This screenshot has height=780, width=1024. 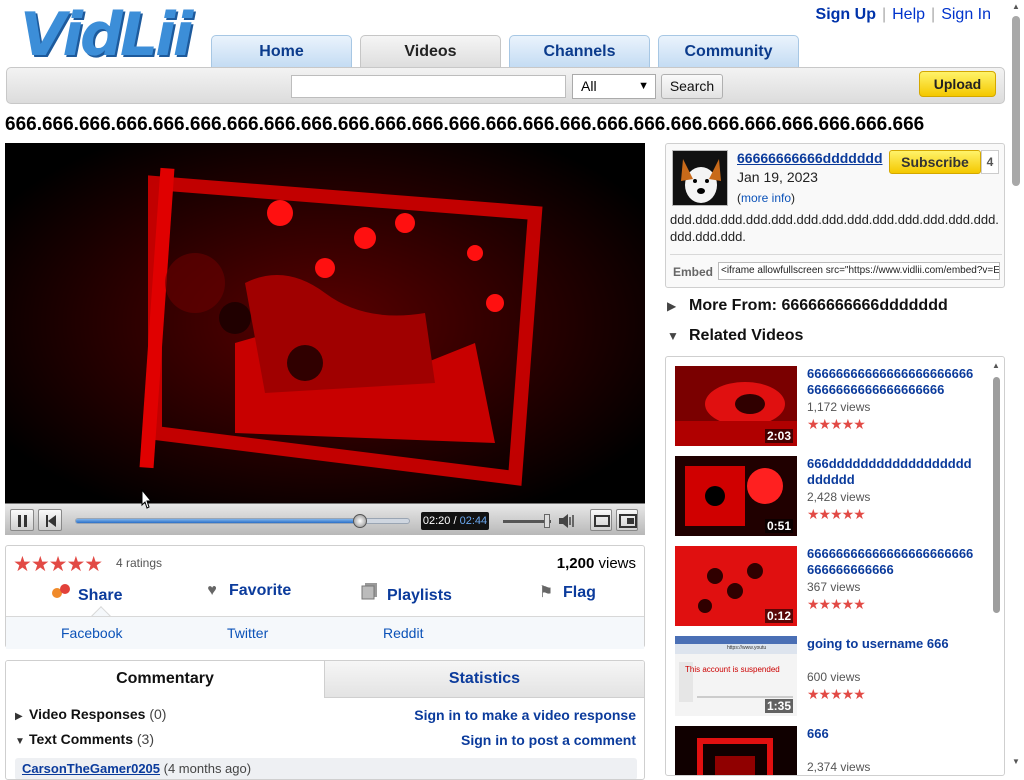 I want to click on scroll-down-arrow-icon: ▼, so click(x=1016, y=761).